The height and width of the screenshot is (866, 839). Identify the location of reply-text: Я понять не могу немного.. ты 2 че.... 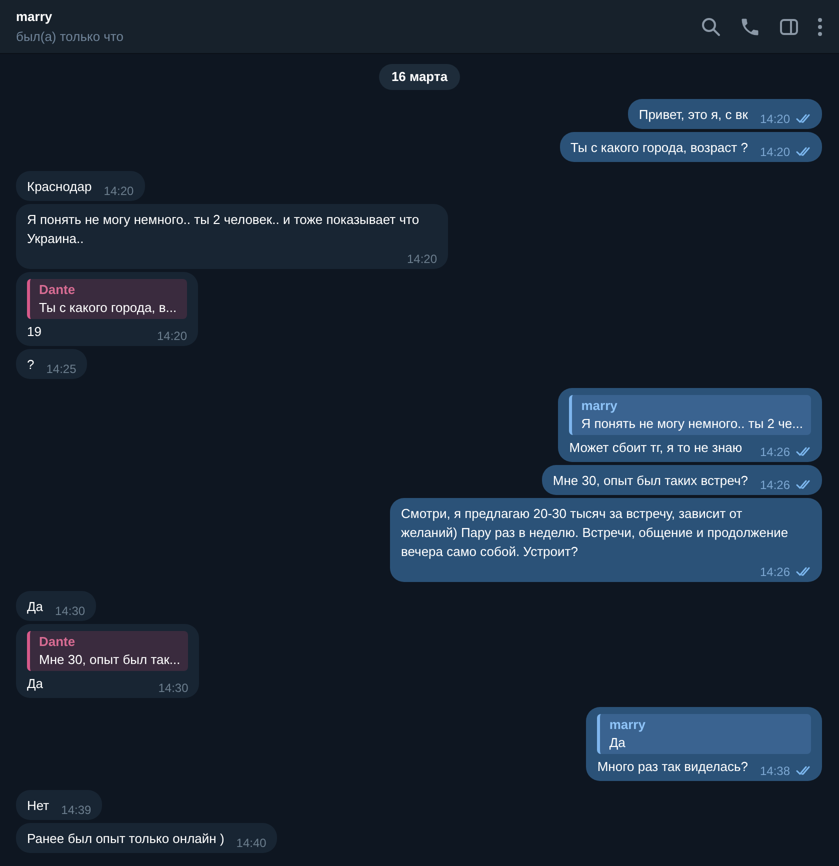
(692, 423).